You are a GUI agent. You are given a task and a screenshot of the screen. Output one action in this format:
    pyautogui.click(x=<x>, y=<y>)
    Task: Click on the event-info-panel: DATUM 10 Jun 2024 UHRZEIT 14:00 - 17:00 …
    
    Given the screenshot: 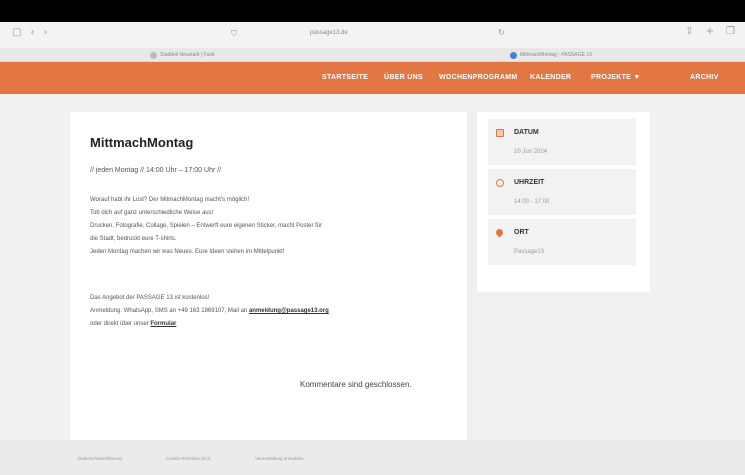 What is the action you would take?
    pyautogui.click(x=563, y=202)
    